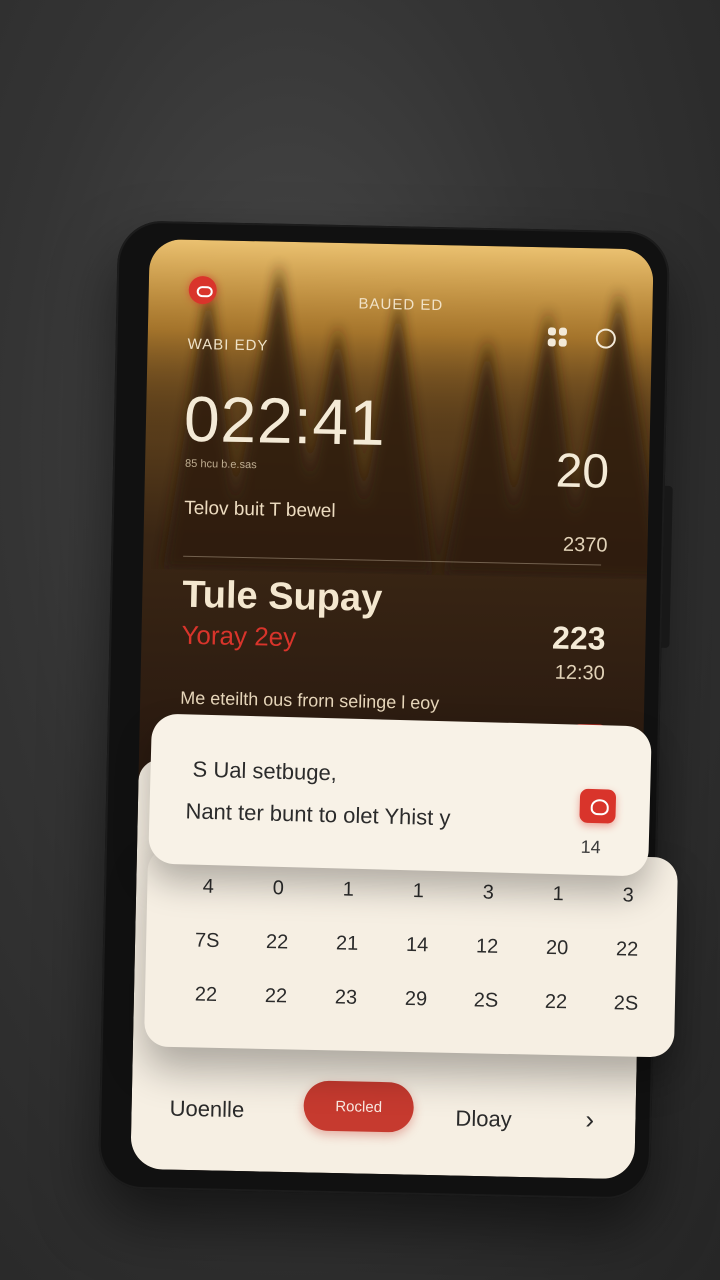  I want to click on feature-subheadline: Yoray 2ey, so click(239, 636).